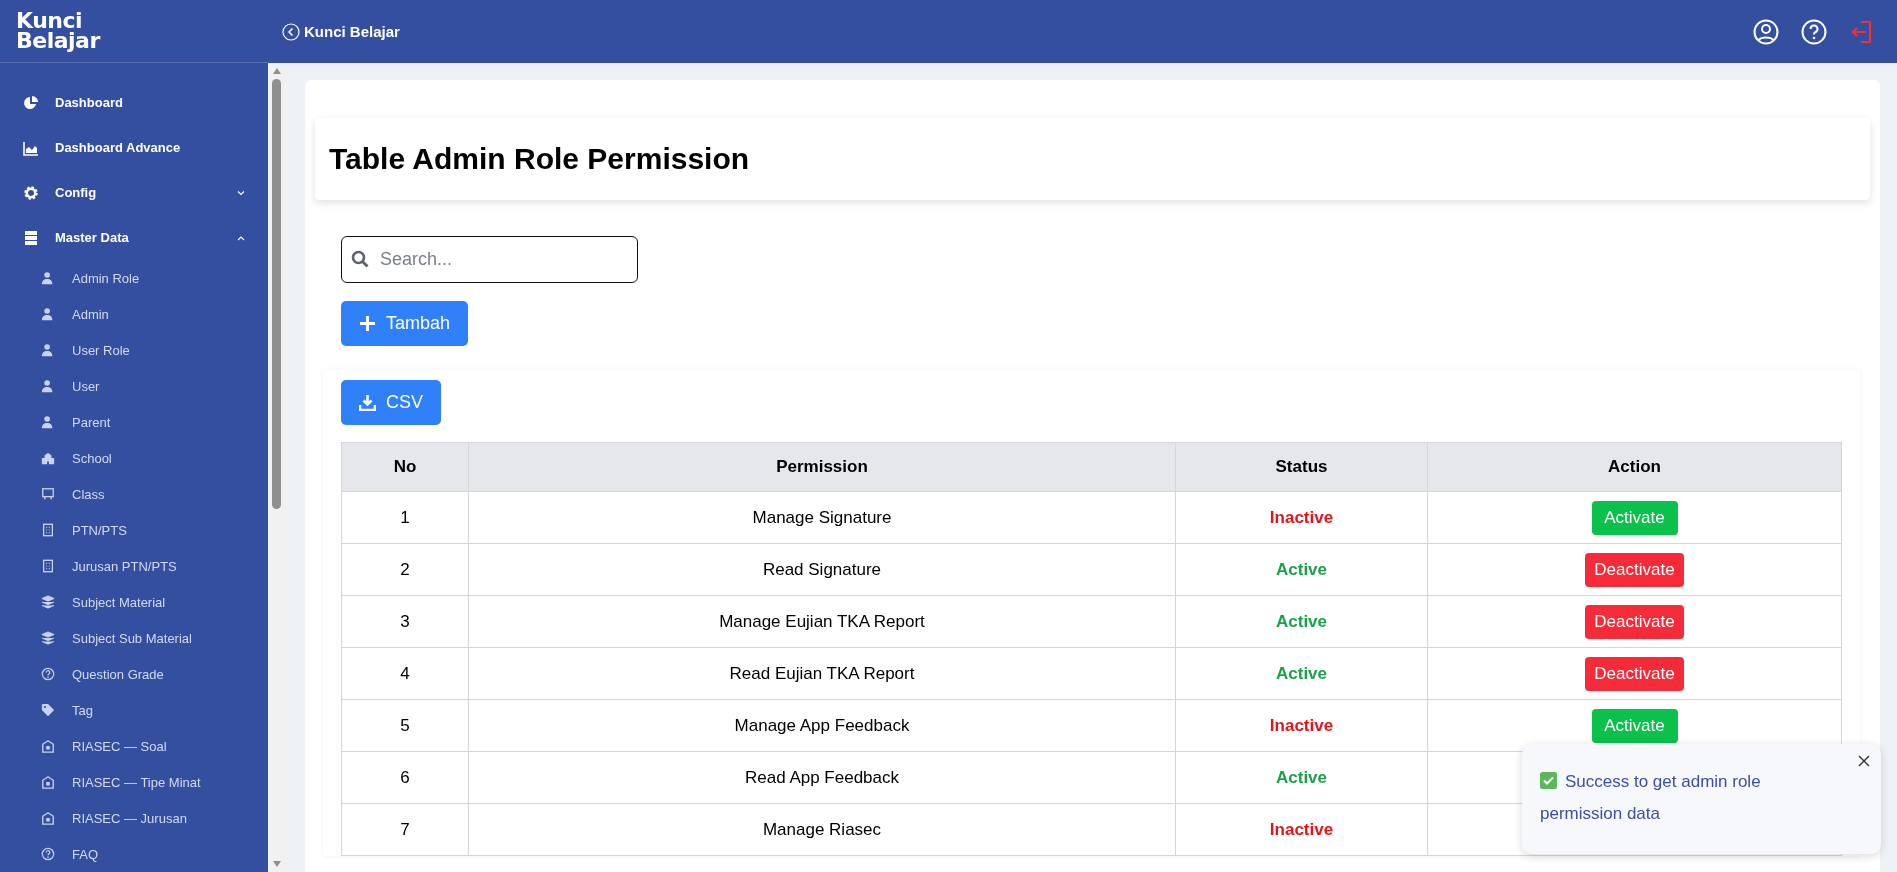 The width and height of the screenshot is (1897, 872). Describe the element at coordinates (31, 147) in the screenshot. I see `area-chart-icon` at that location.